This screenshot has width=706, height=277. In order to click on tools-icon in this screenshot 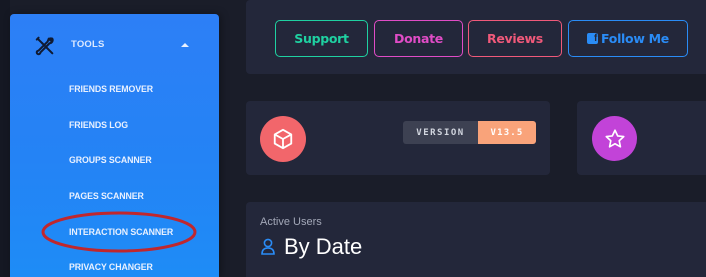, I will do `click(44, 46)`.